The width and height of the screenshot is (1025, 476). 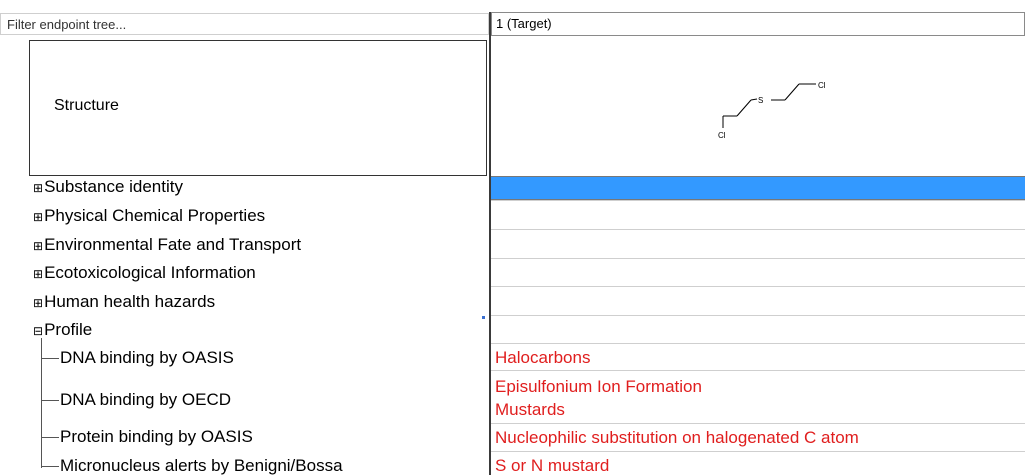 What do you see at coordinates (113, 186) in the screenshot?
I see `tree-item-label: Substance identity` at bounding box center [113, 186].